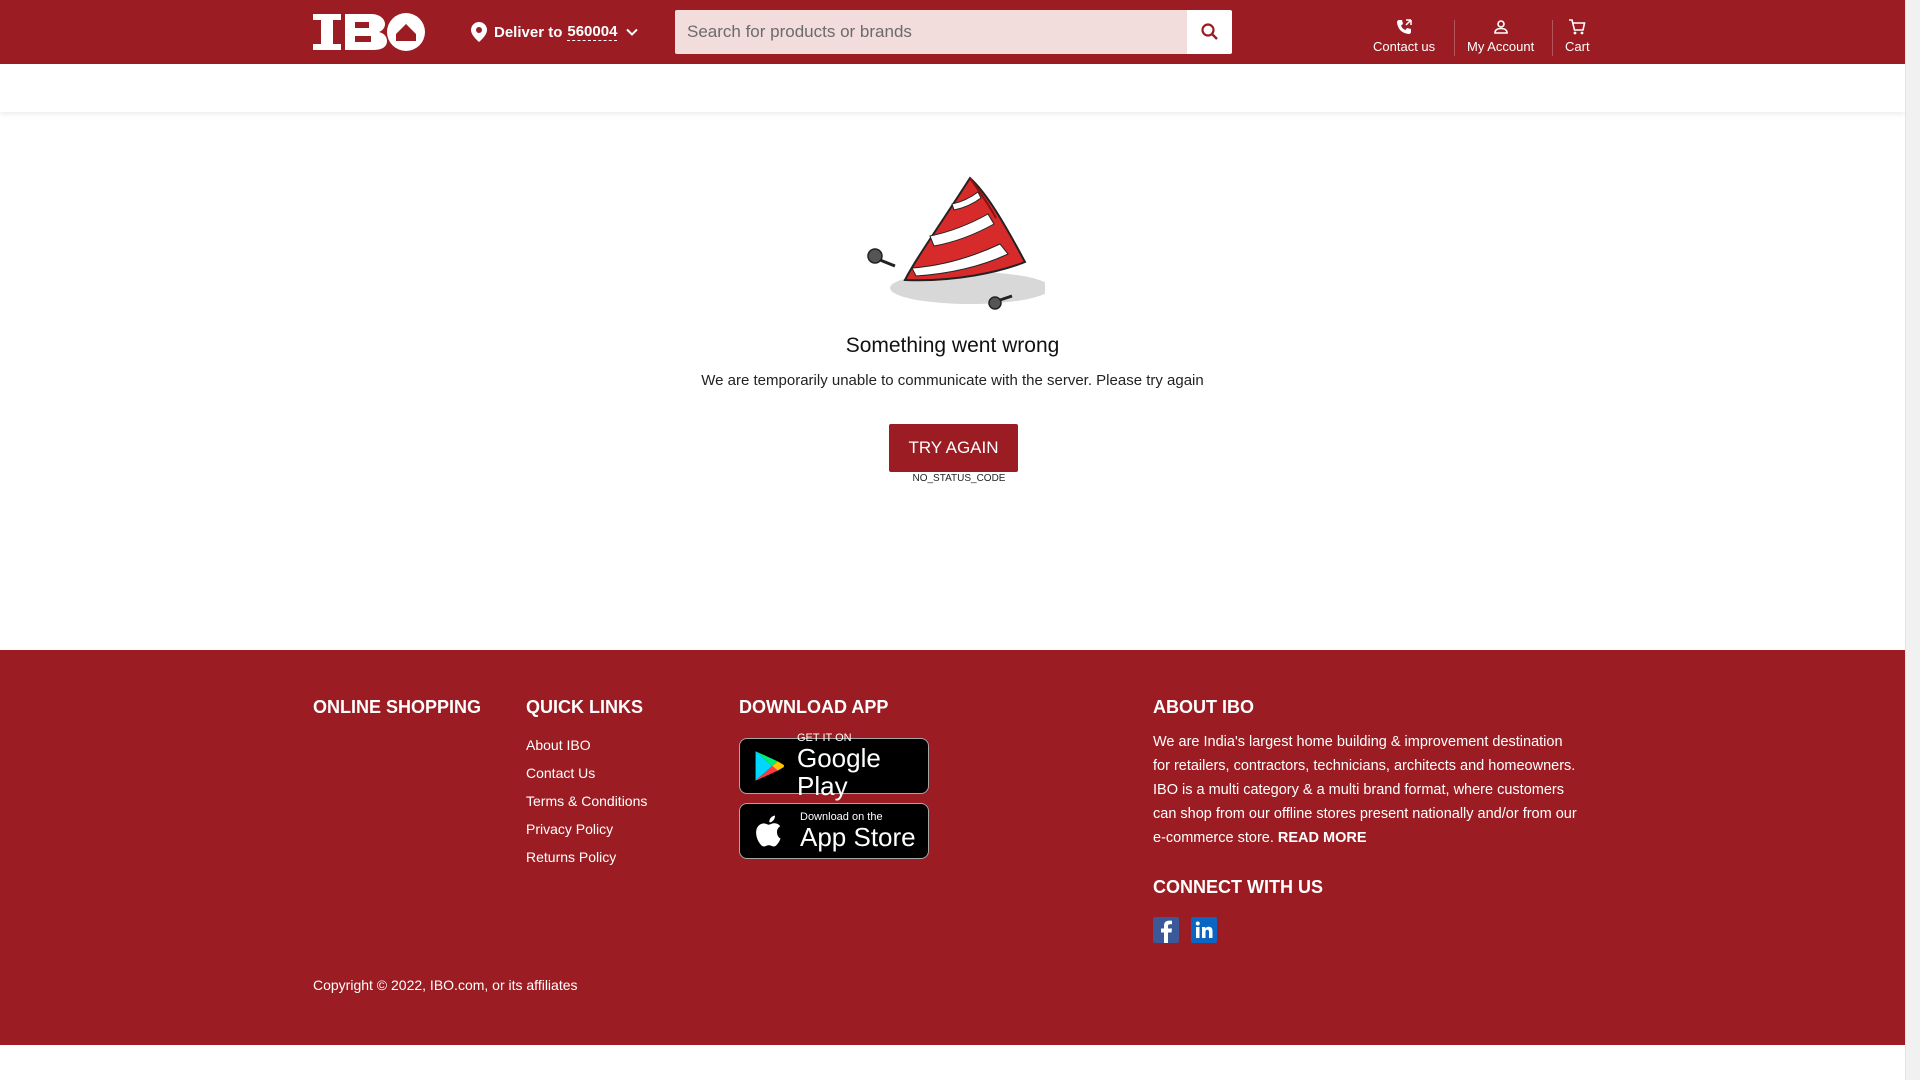  I want to click on app-store-text: App Store, so click(858, 837).